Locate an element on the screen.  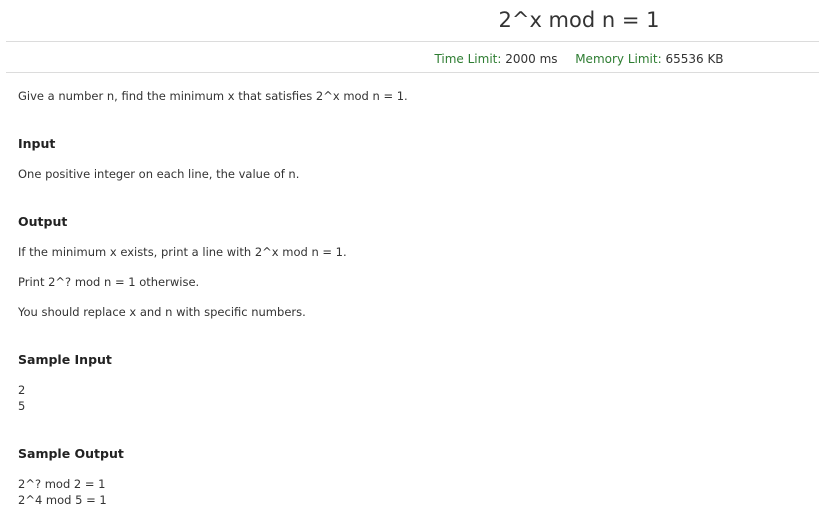
sample-input-line: 2 is located at coordinates (22, 390).